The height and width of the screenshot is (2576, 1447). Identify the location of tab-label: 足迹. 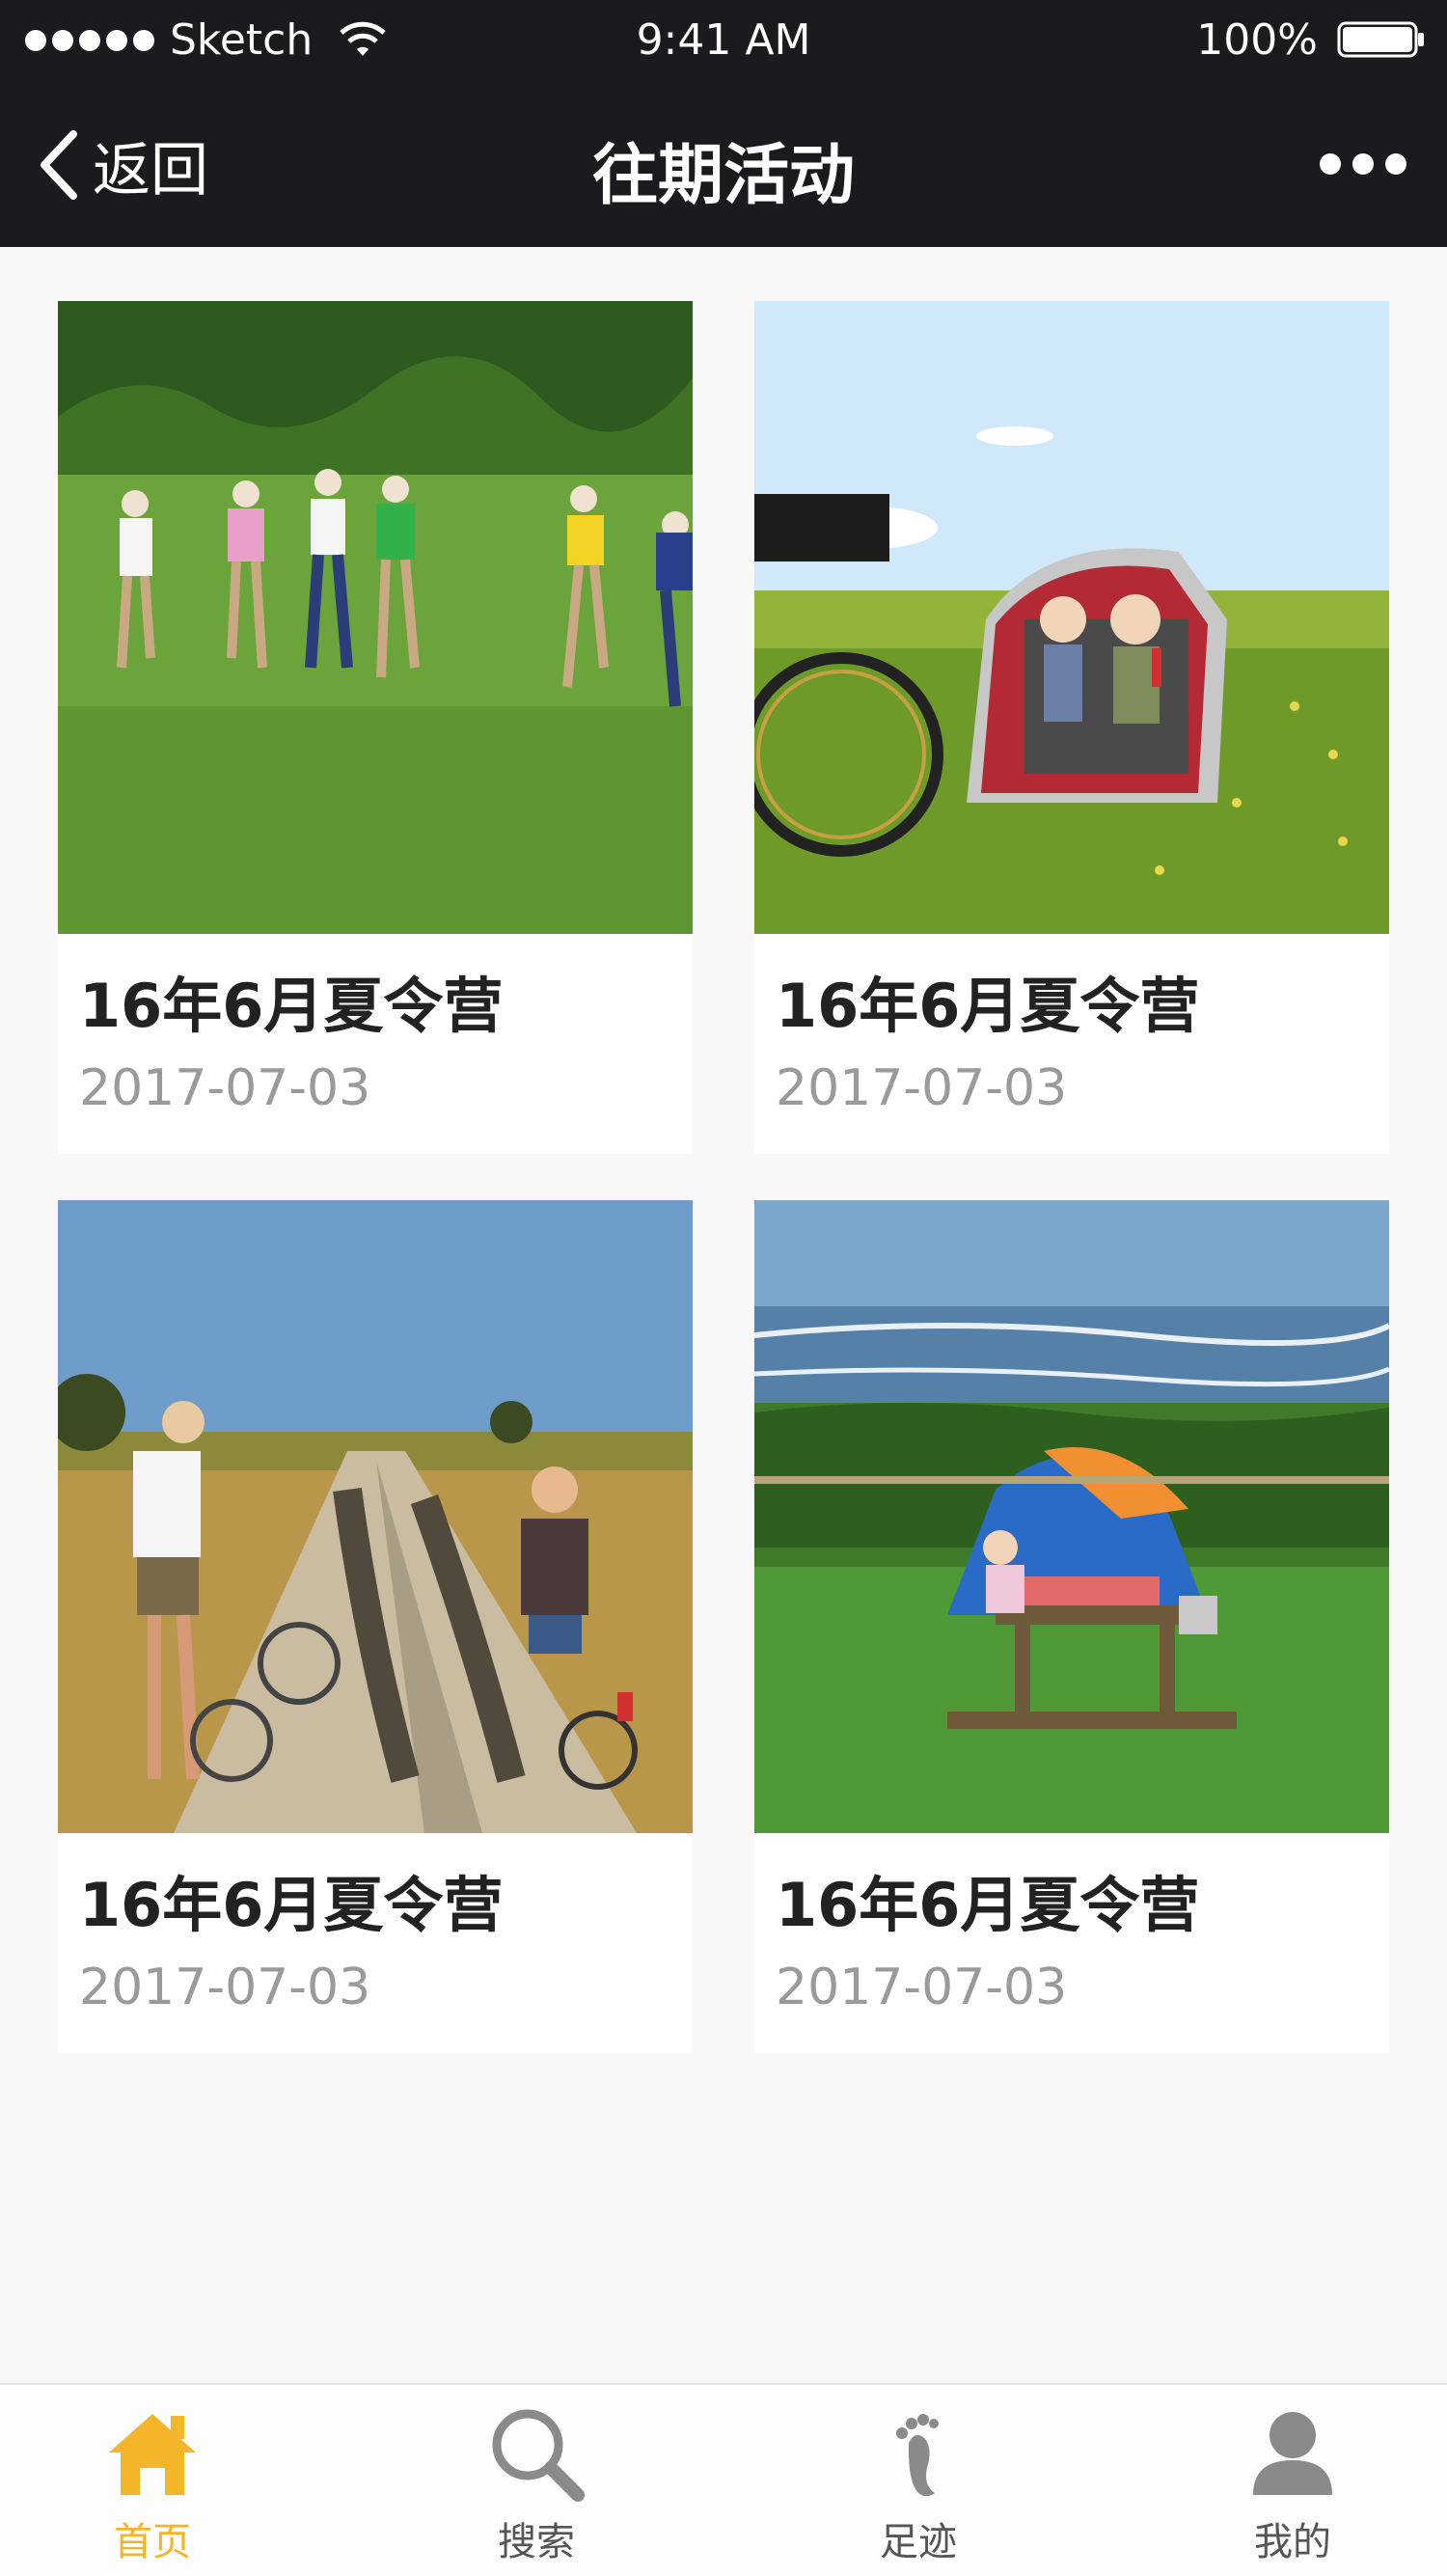
(918, 2542).